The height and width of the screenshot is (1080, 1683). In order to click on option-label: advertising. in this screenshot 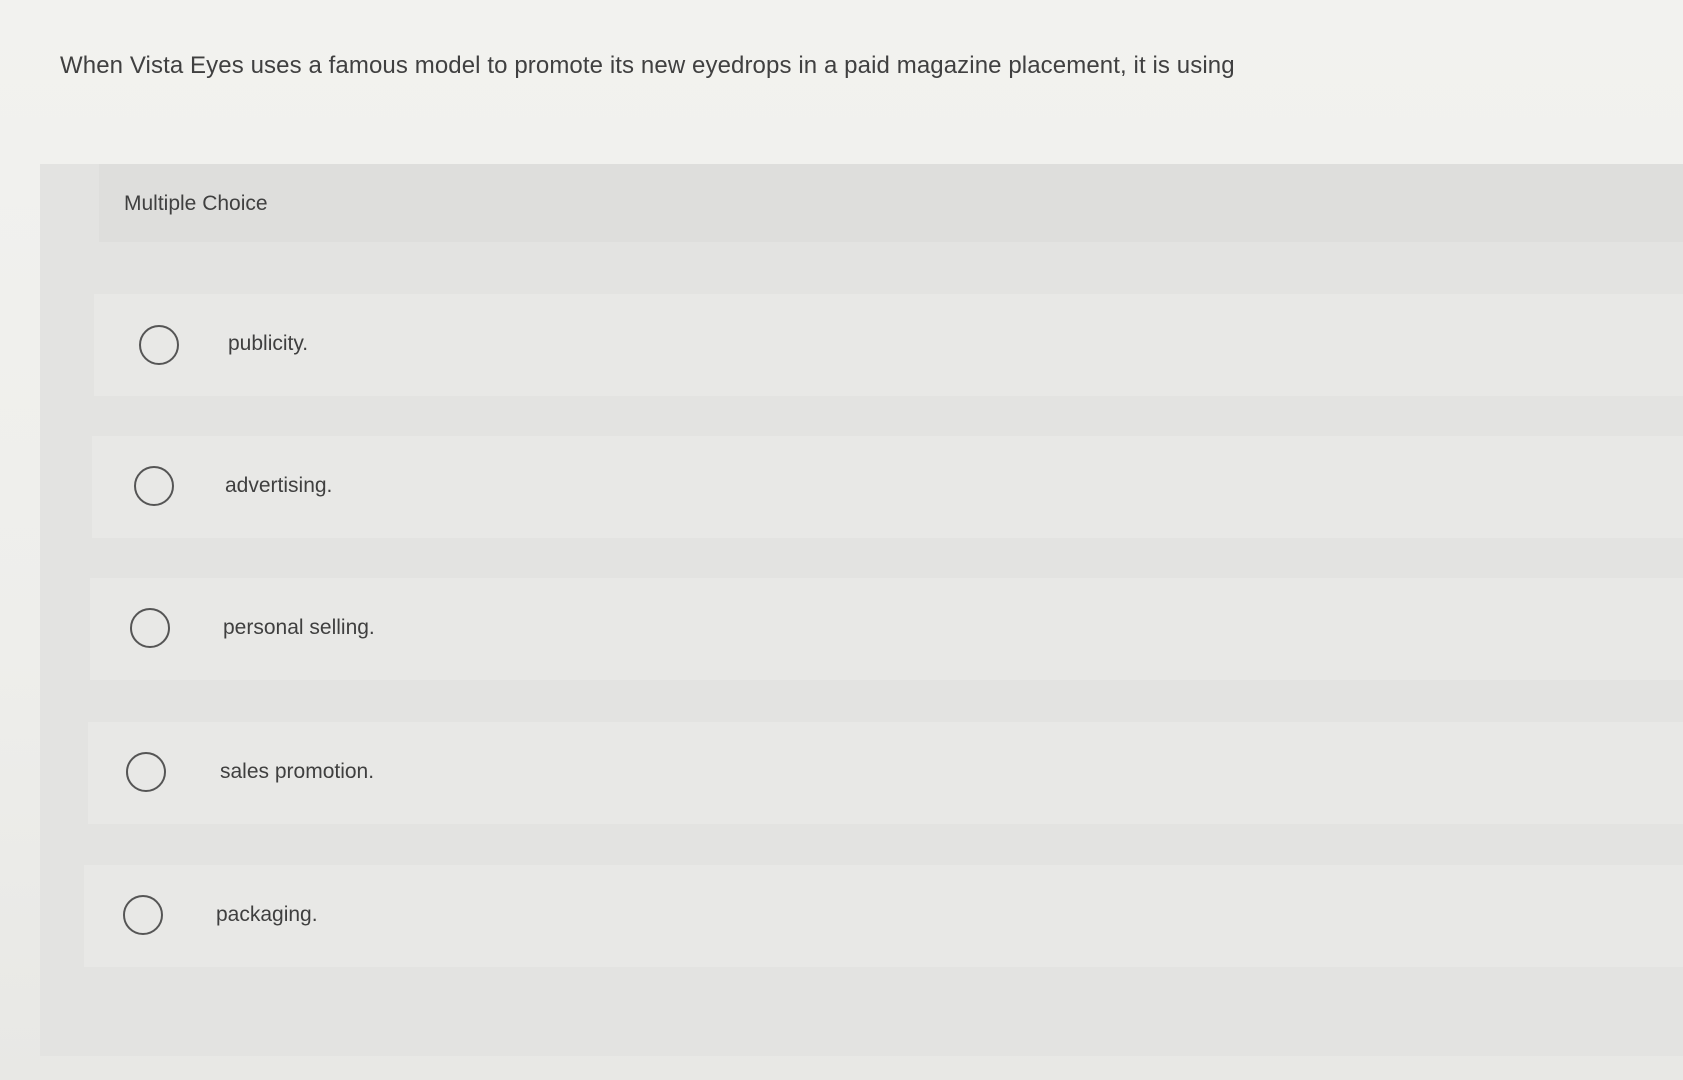, I will do `click(279, 485)`.